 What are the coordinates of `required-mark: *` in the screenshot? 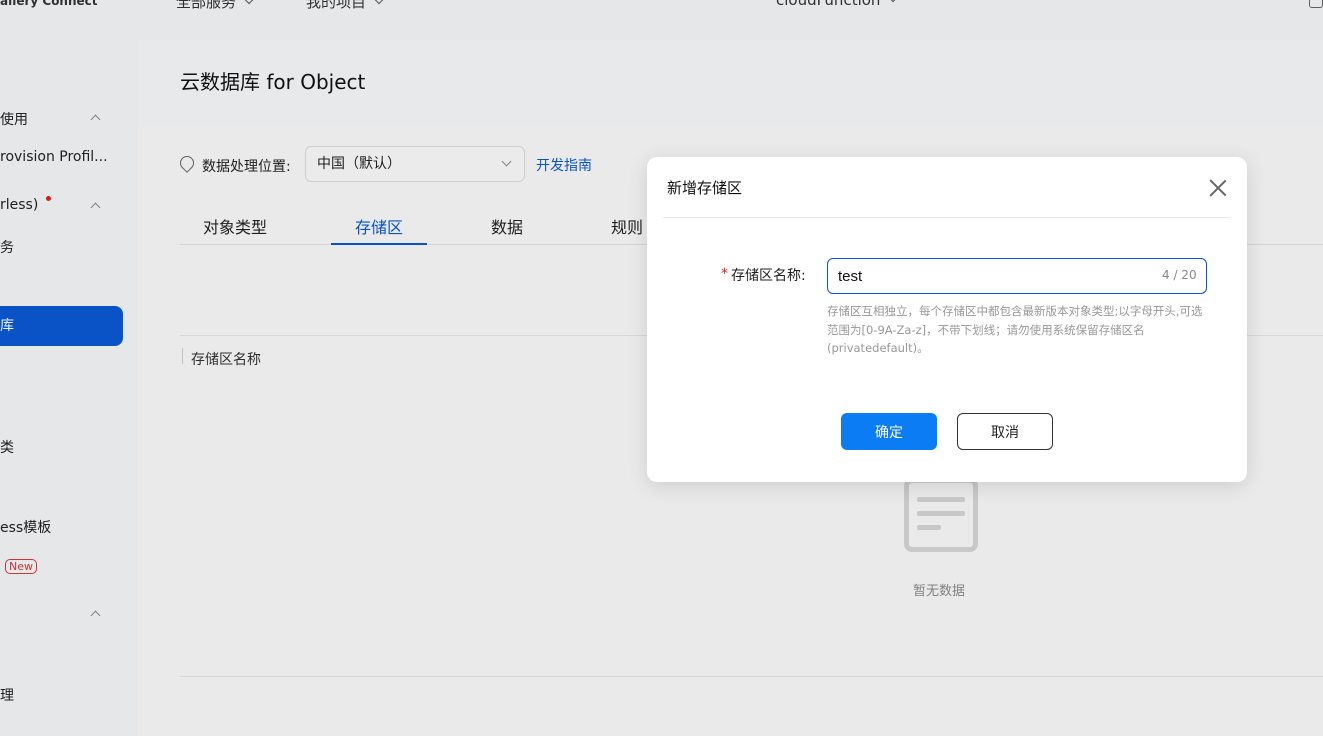 It's located at (724, 274).